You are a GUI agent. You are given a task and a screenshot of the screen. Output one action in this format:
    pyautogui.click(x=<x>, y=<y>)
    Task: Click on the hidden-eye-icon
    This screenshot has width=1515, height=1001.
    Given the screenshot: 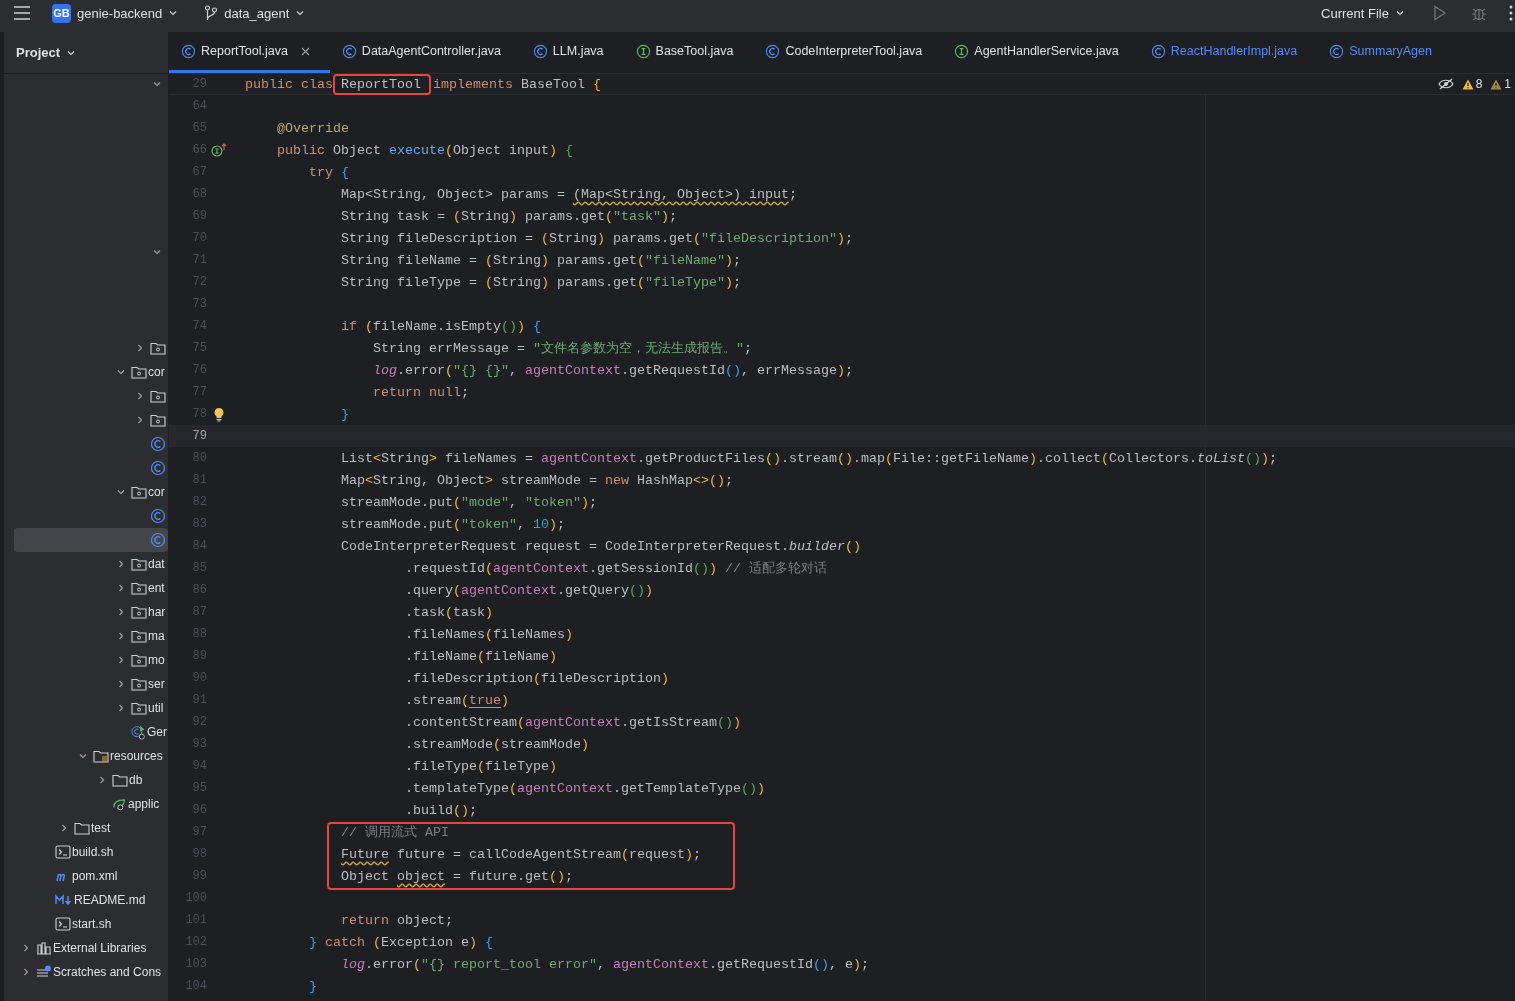 What is the action you would take?
    pyautogui.click(x=1445, y=84)
    